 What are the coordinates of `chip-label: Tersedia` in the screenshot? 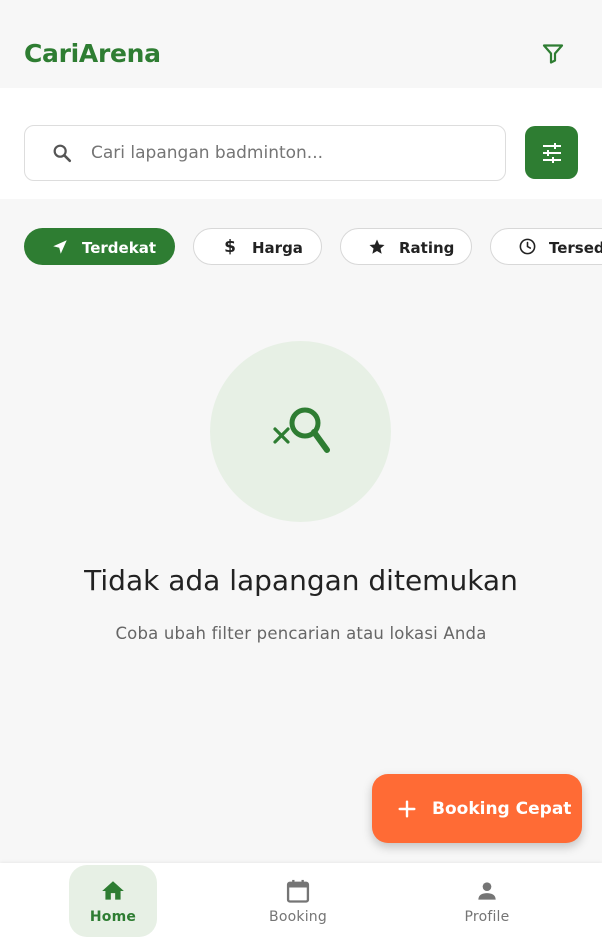 It's located at (575, 248).